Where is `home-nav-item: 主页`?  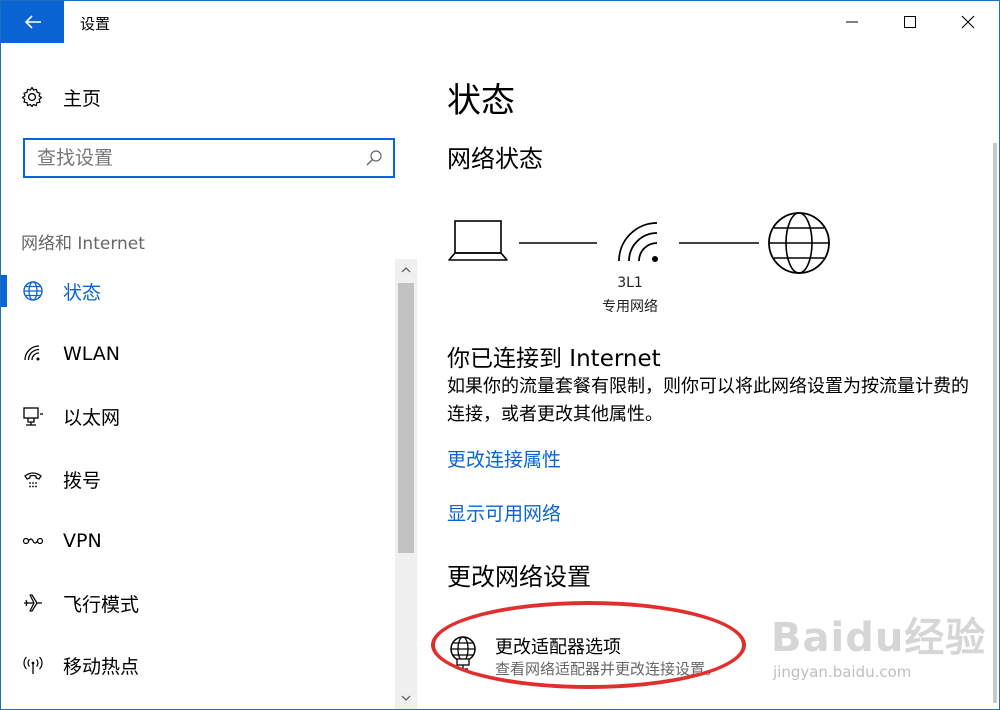
home-nav-item: 主页 is located at coordinates (61, 97).